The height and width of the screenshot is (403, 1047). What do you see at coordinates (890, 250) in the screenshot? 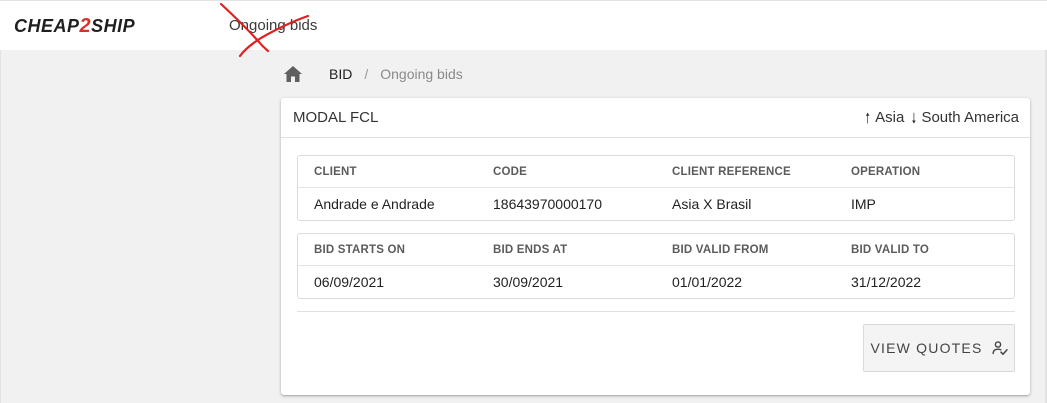
I see `header-bid-valid-to: BID VALID TO` at bounding box center [890, 250].